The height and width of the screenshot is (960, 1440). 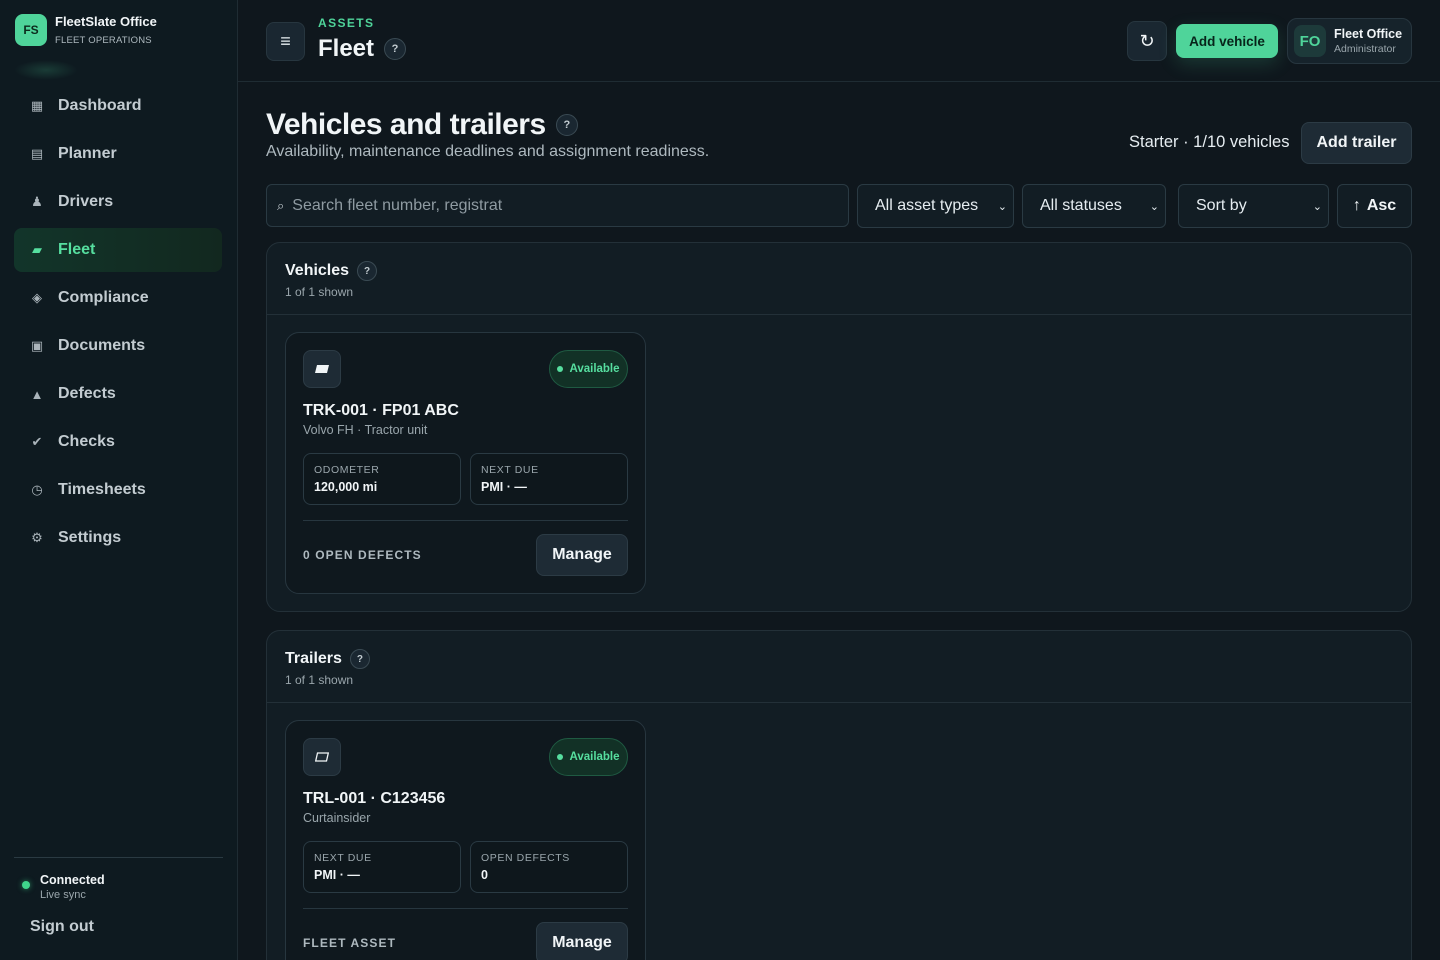 What do you see at coordinates (118, 154) in the screenshot?
I see `sidebar-item-planner: ▤ Planner` at bounding box center [118, 154].